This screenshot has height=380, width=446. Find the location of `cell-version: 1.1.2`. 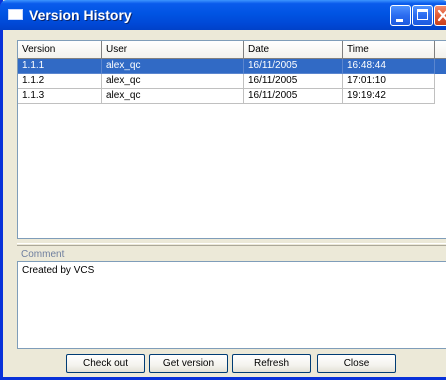

cell-version: 1.1.2 is located at coordinates (60, 81).